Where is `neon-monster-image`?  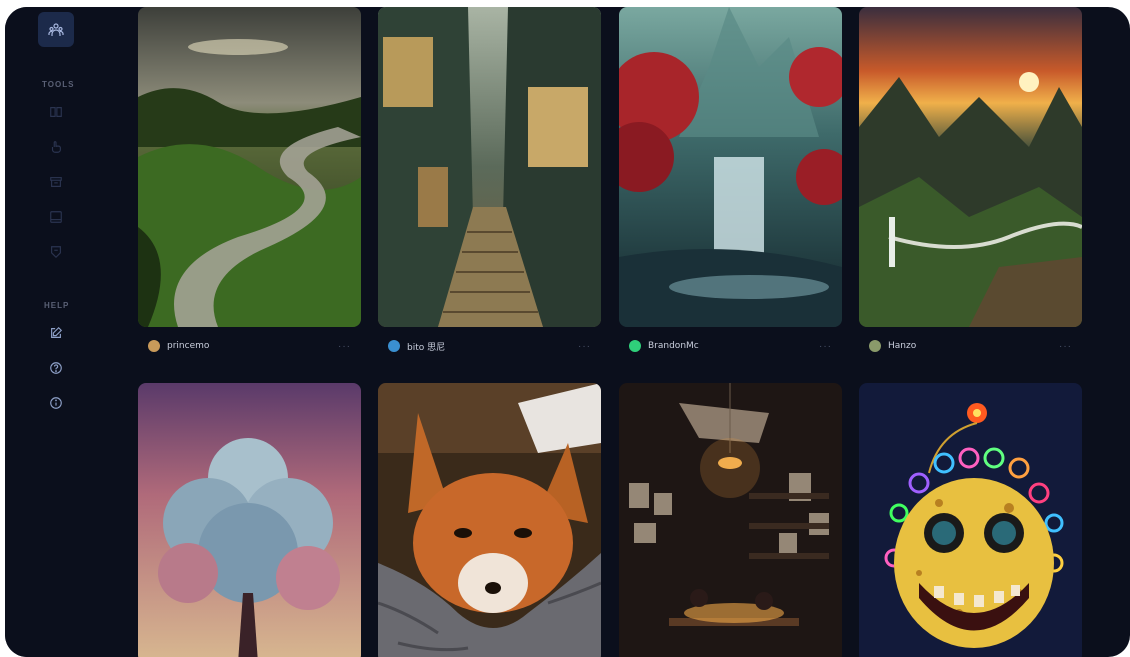
neon-monster-image is located at coordinates (970, 520).